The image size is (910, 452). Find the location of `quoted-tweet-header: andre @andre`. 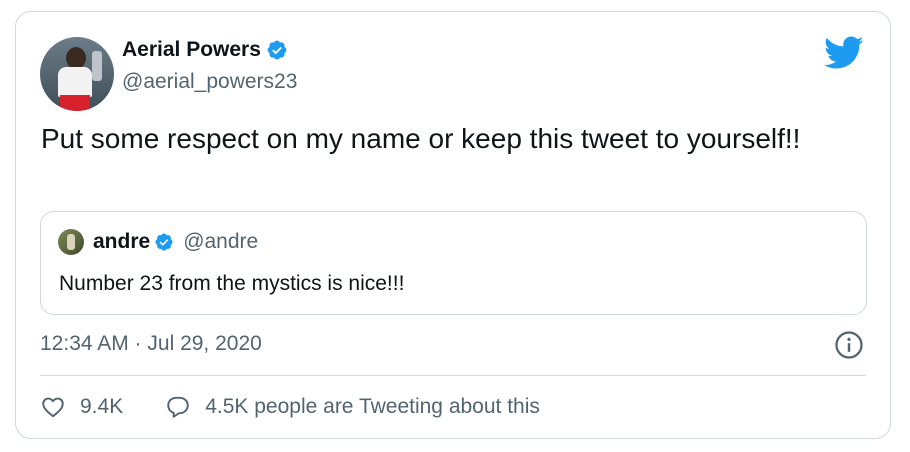

quoted-tweet-header: andre @andre is located at coordinates (175, 242).